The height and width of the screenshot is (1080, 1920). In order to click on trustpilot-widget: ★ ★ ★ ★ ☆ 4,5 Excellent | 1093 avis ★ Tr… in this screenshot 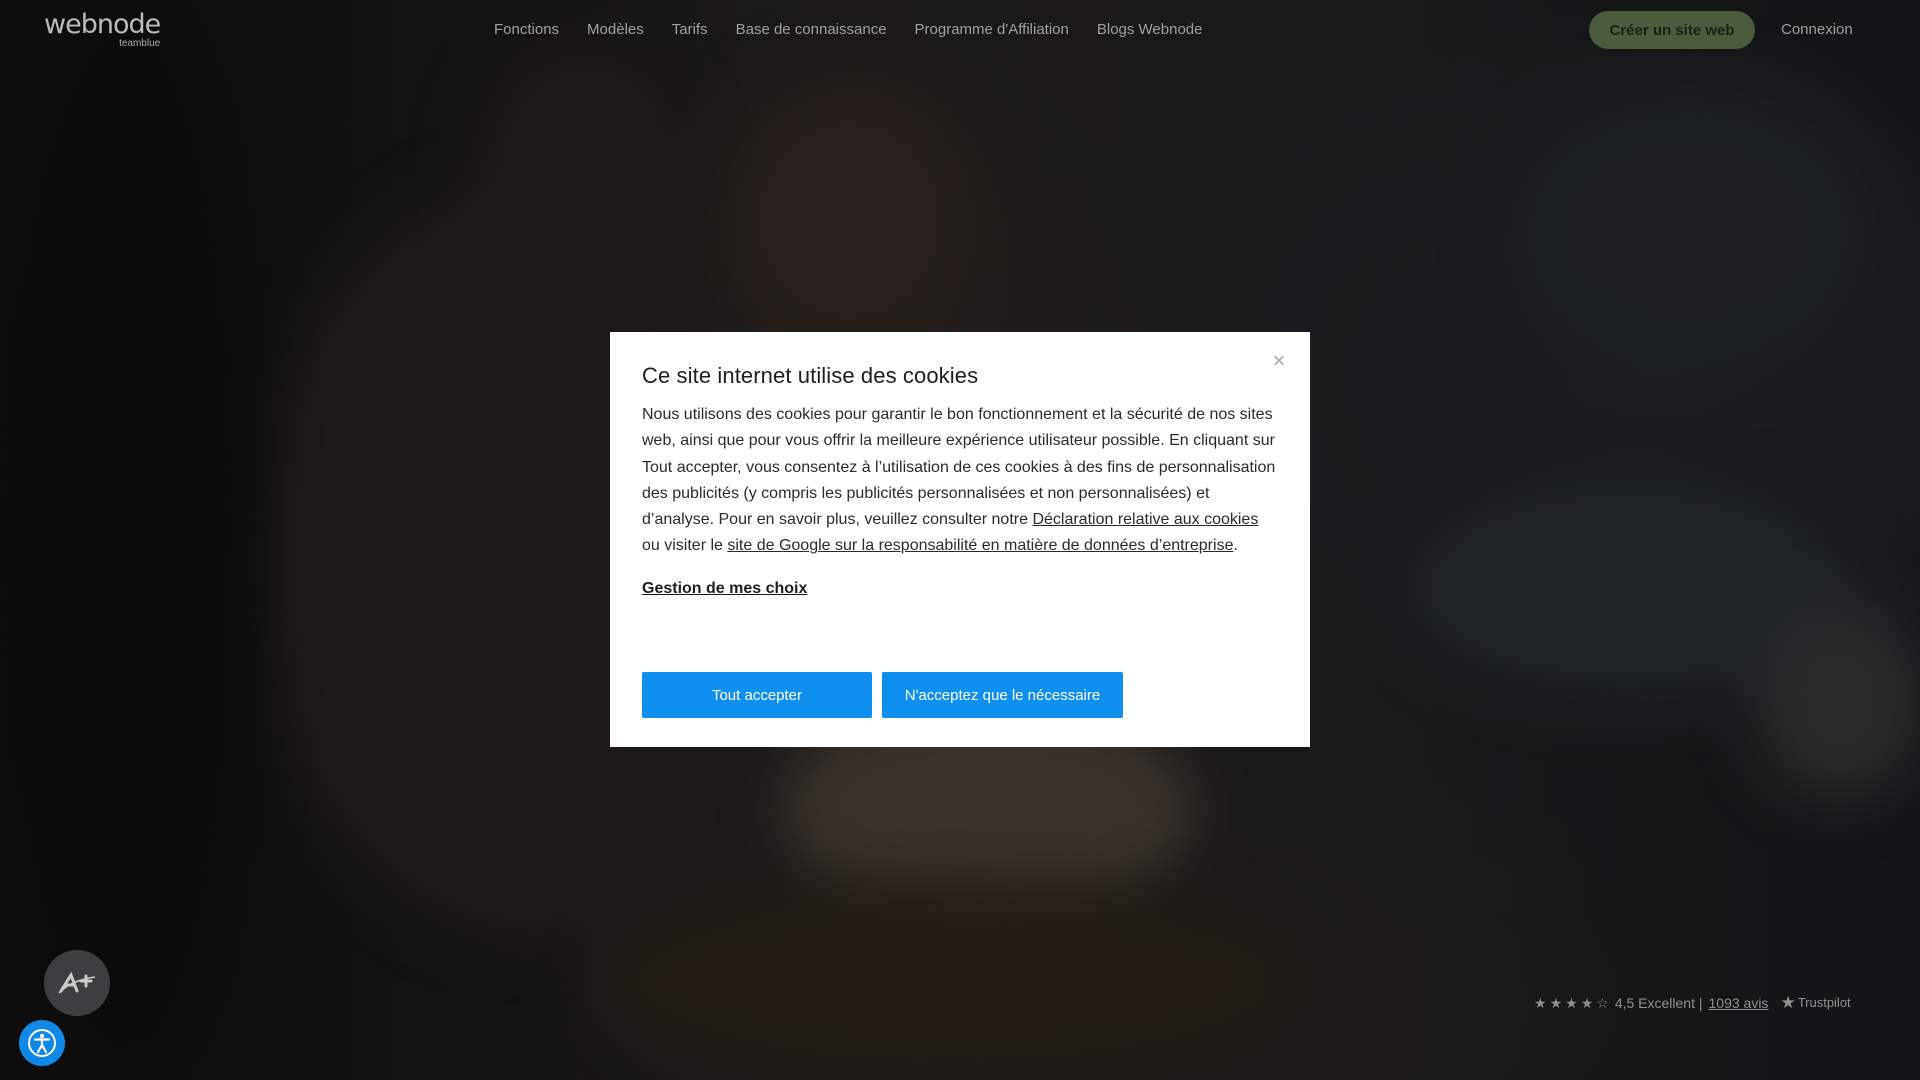, I will do `click(1692, 1003)`.